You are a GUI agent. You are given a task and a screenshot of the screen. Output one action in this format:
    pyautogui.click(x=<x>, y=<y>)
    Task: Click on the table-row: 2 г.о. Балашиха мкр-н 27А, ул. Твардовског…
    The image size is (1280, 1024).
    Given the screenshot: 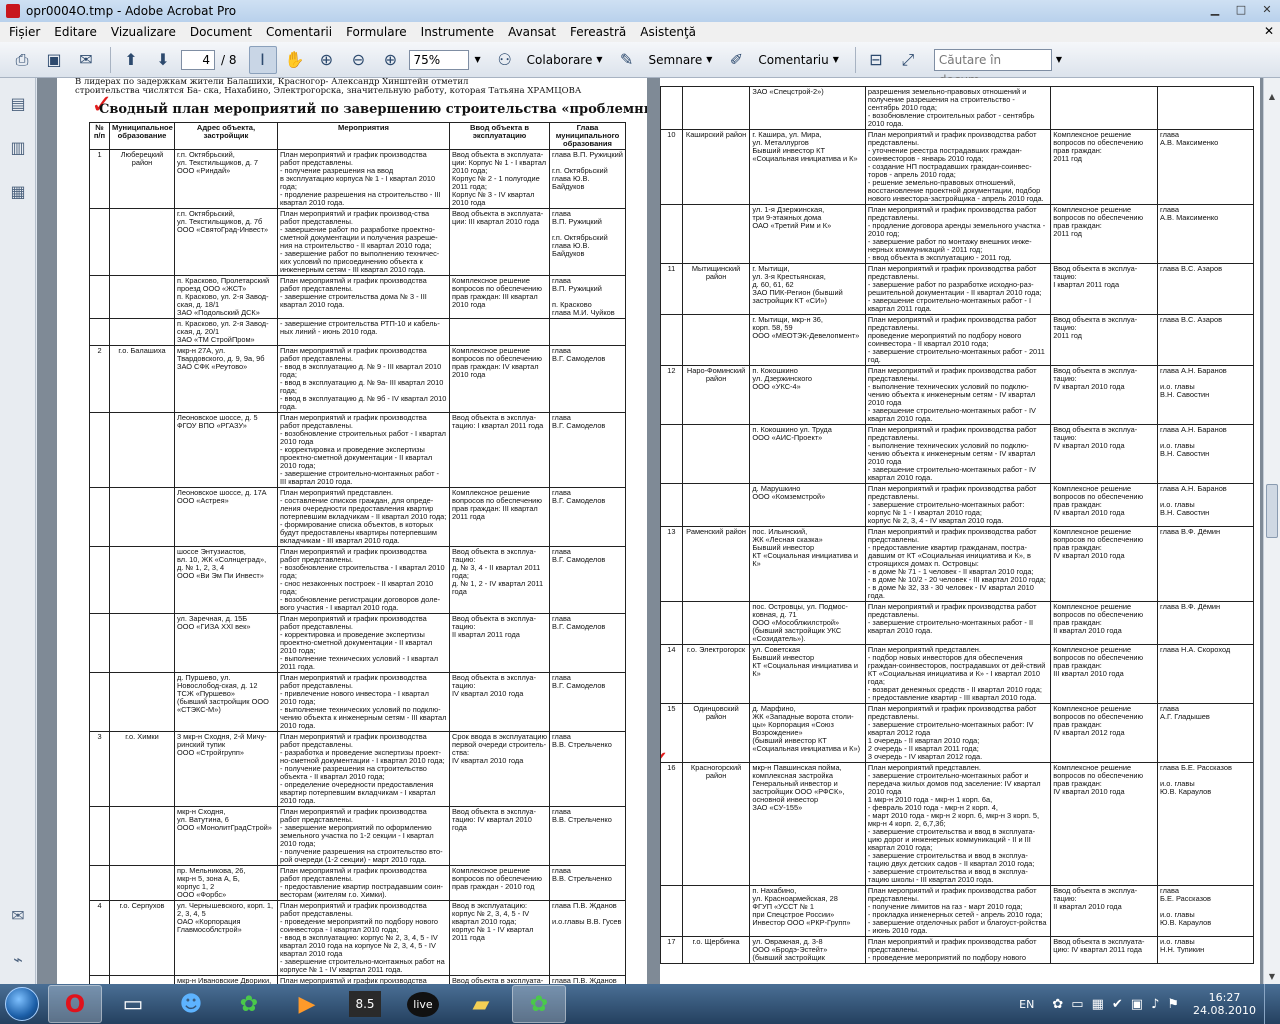 What is the action you would take?
    pyautogui.click(x=357, y=379)
    